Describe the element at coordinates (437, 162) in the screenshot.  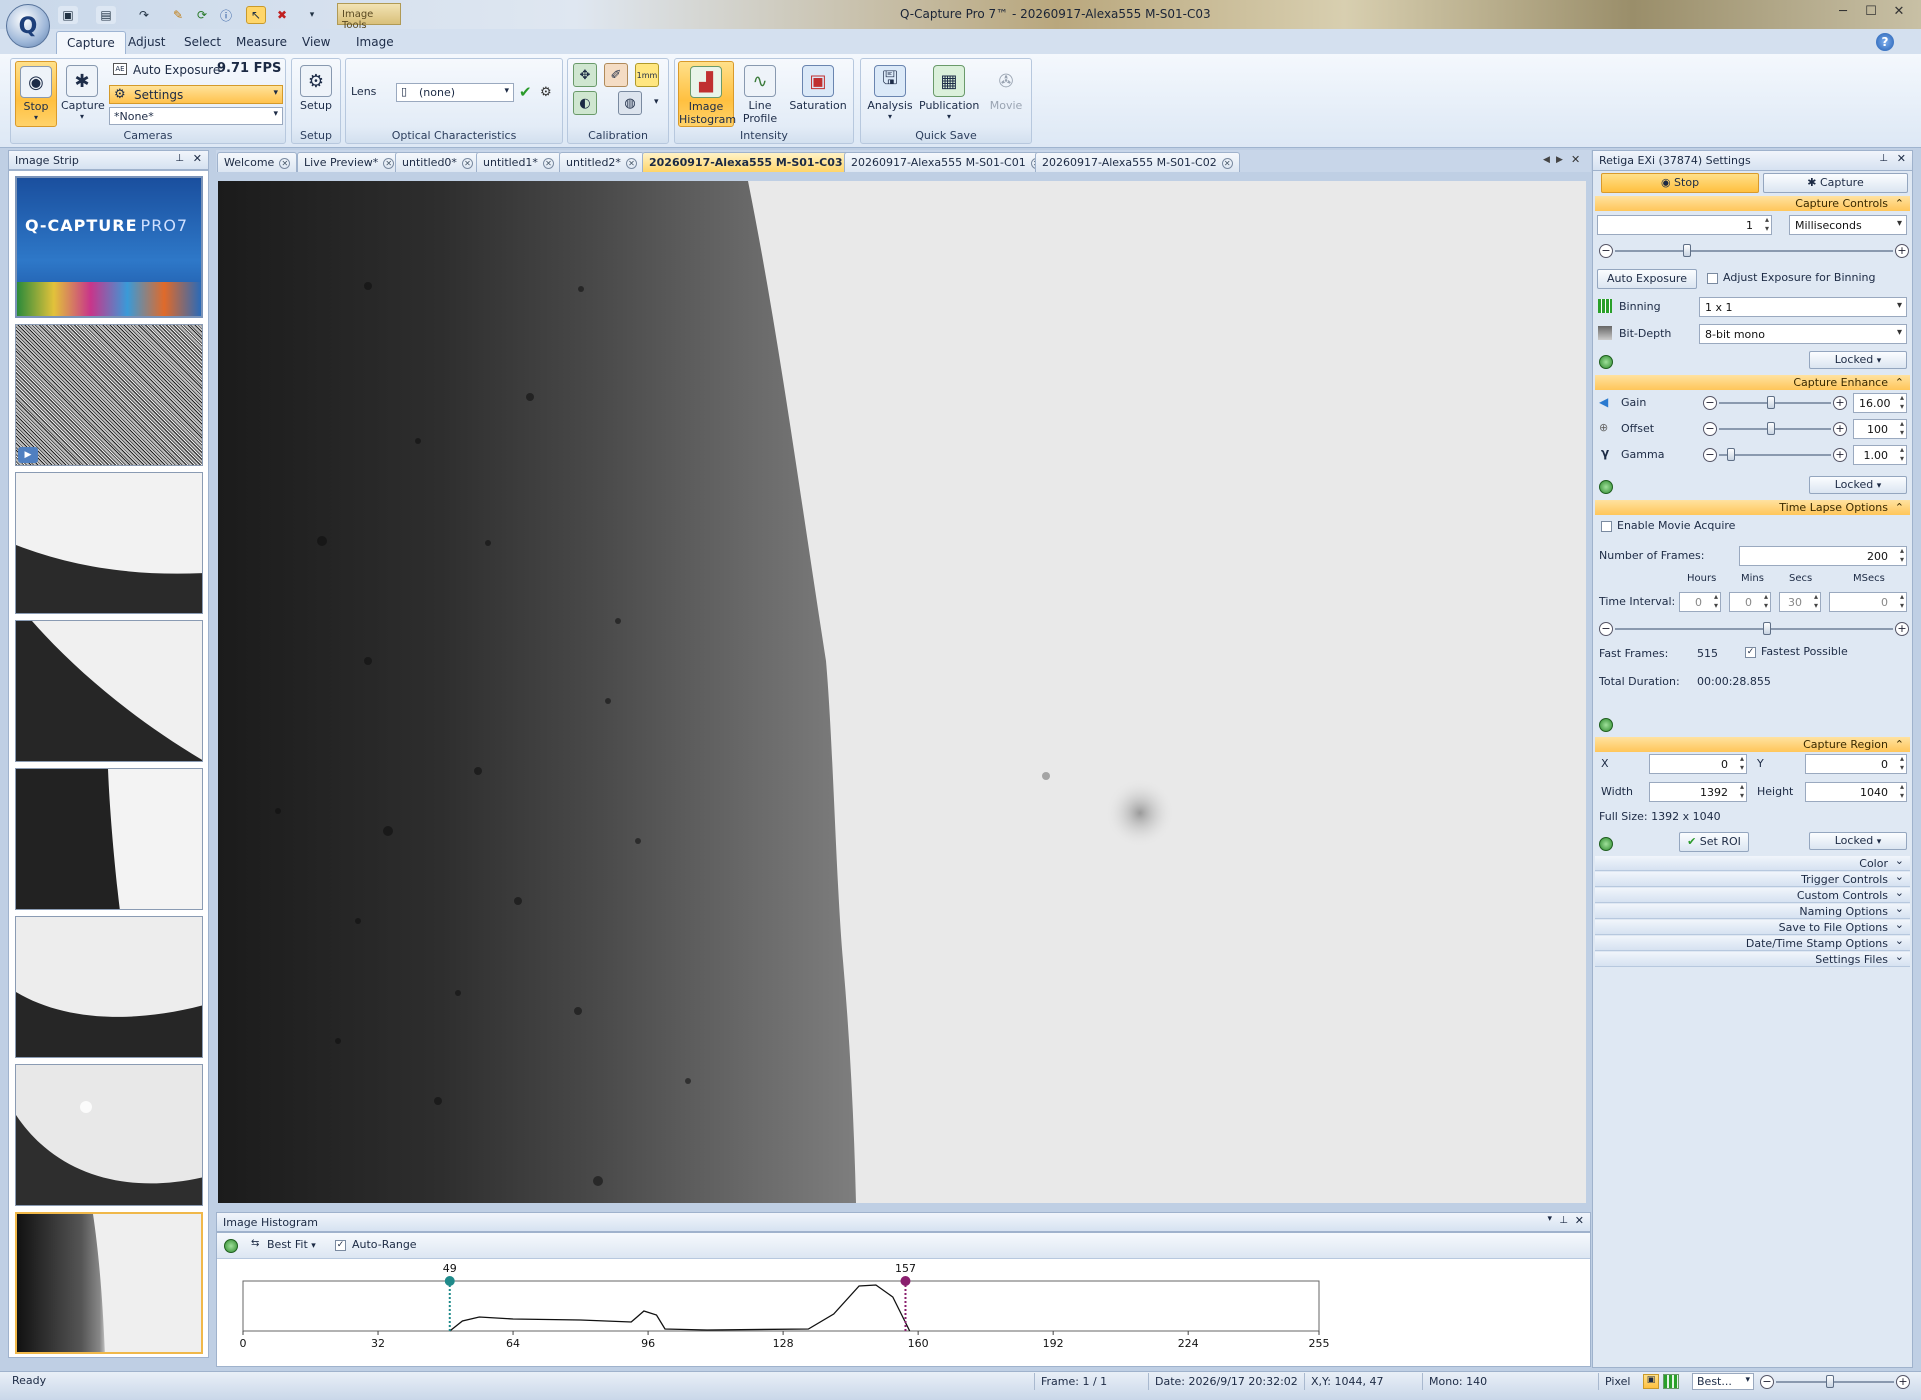
I see `doc-tab-untitled0: untitled0* ✕` at that location.